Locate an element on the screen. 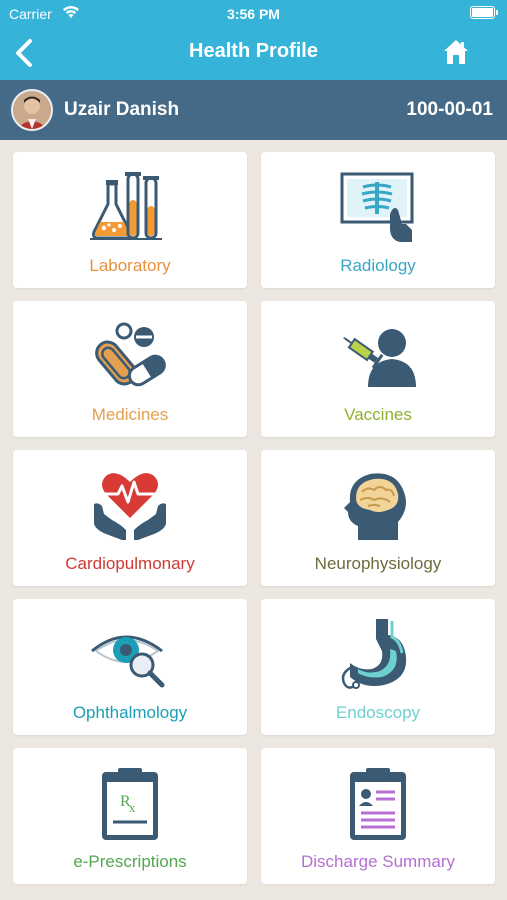 The image size is (507, 900). laboratory-card: Laboratory is located at coordinates (130, 220).